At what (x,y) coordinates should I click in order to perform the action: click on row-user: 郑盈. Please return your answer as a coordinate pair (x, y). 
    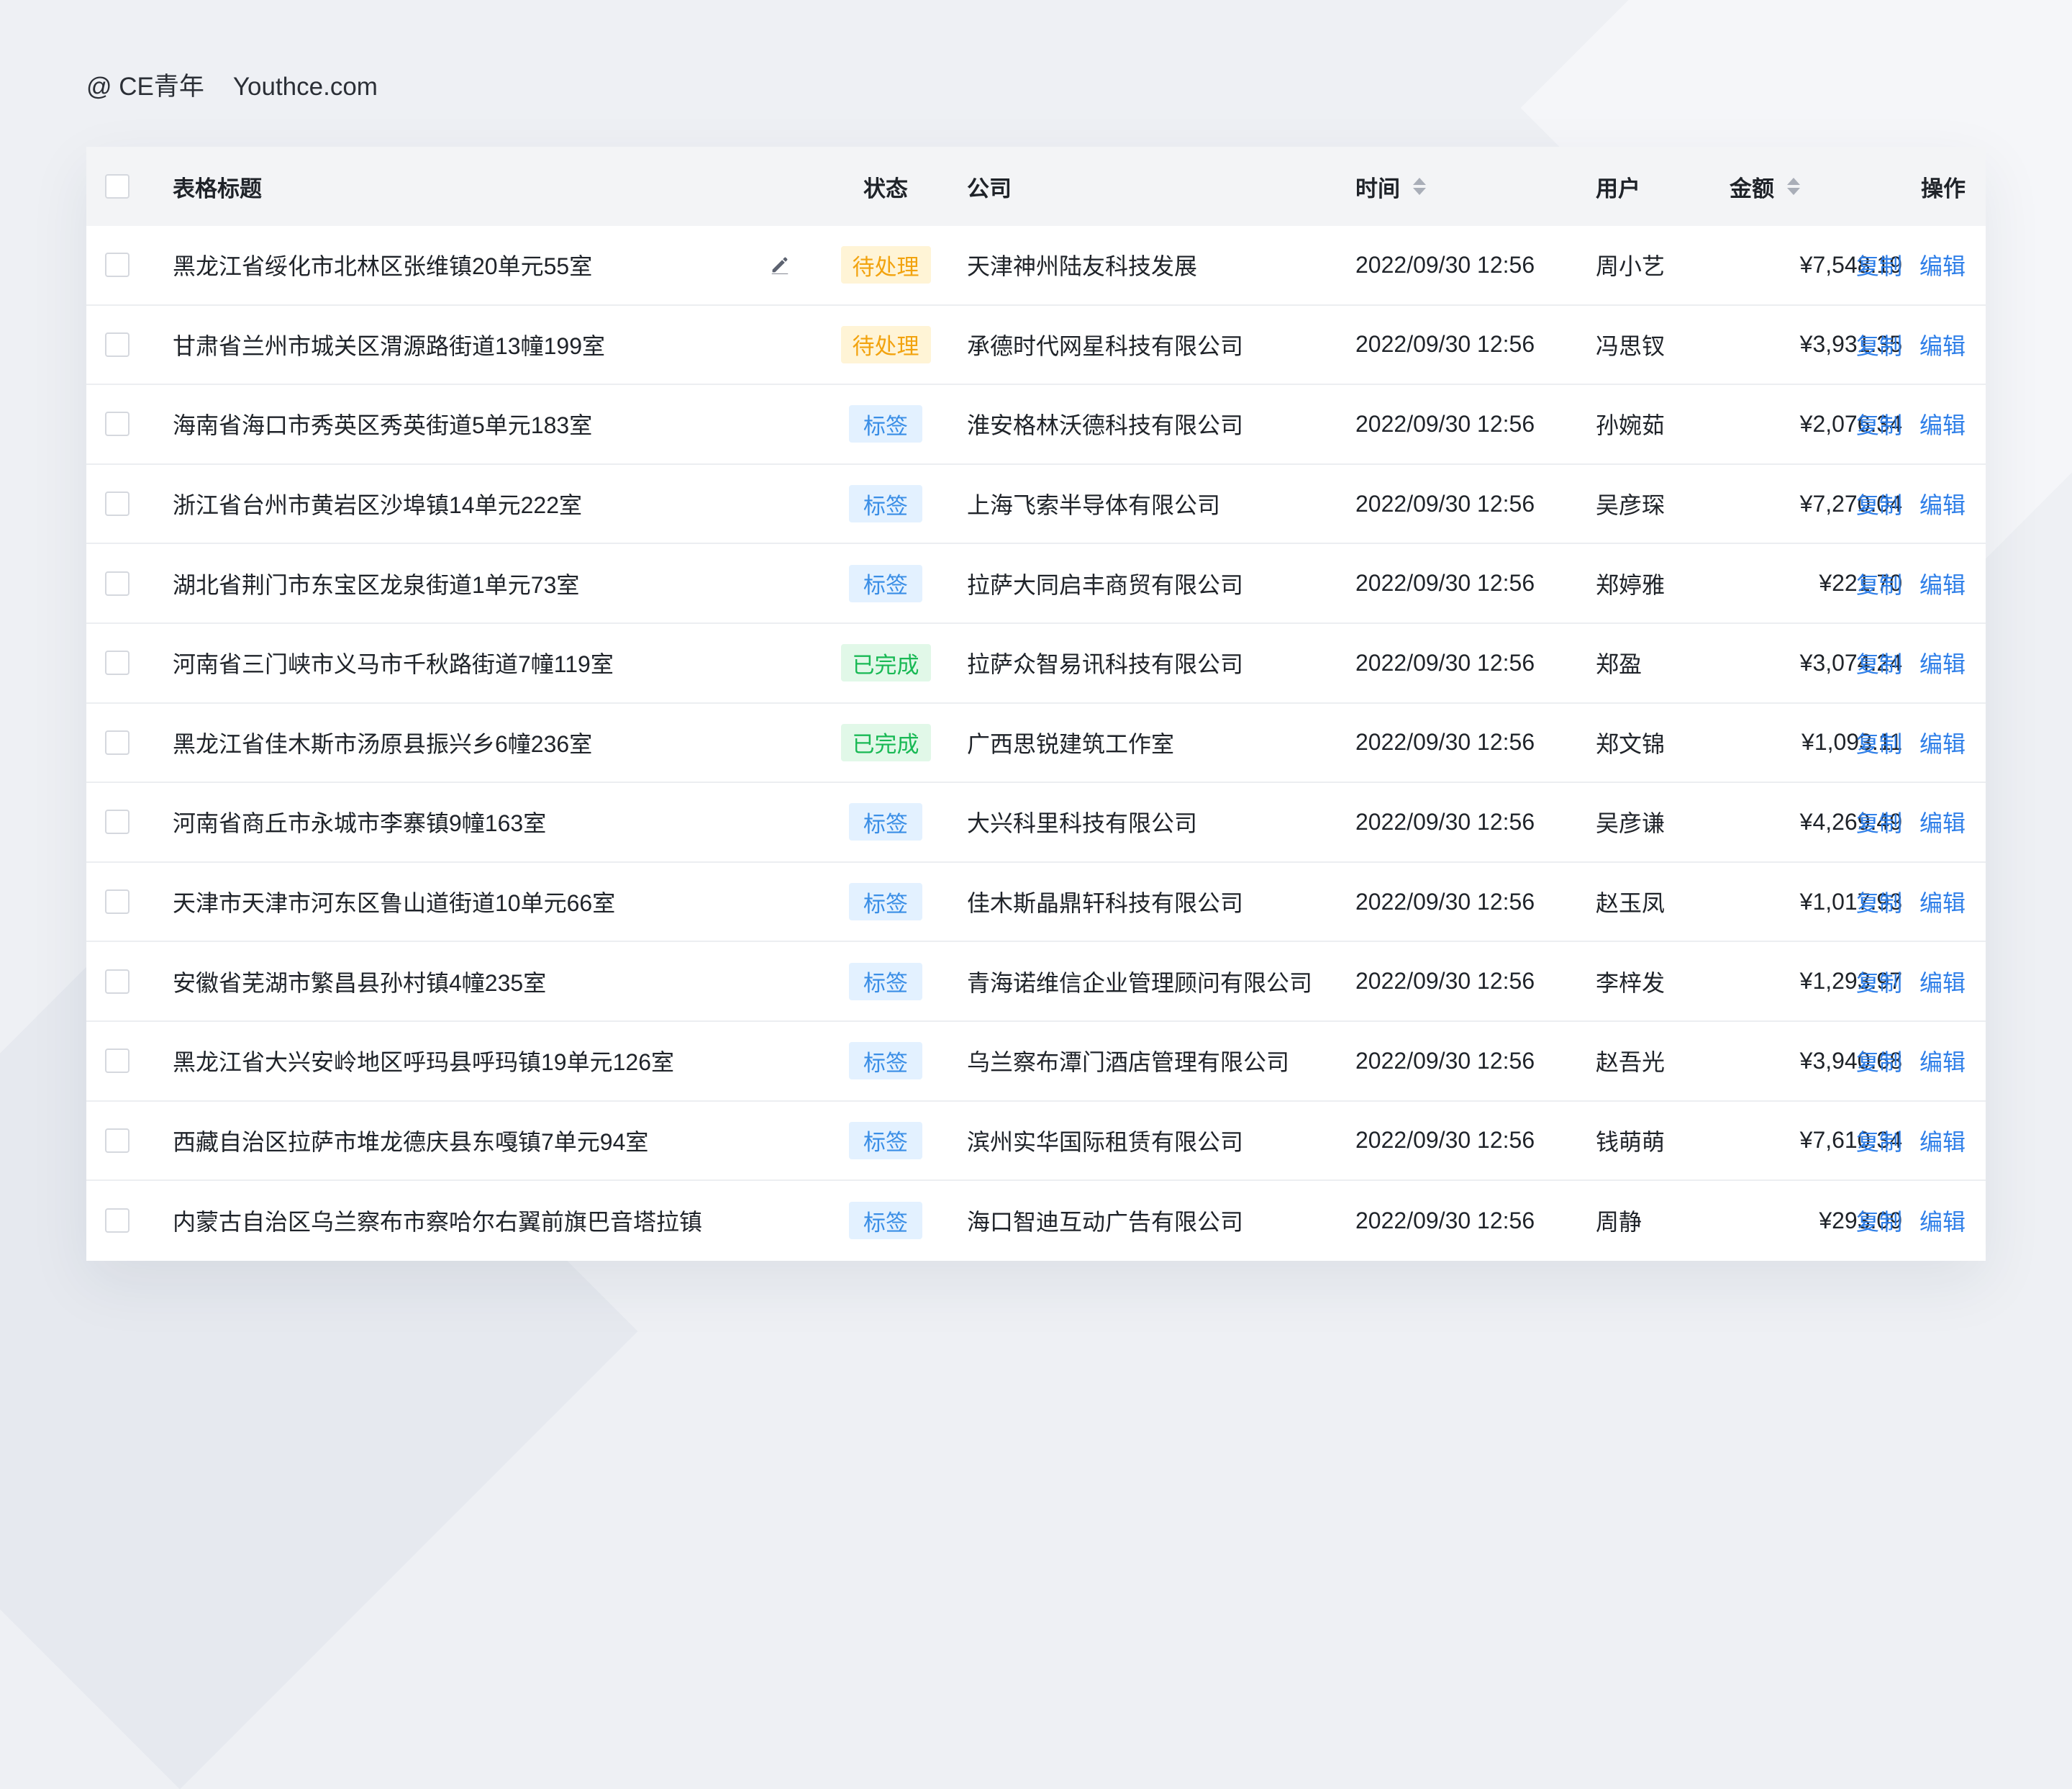
    Looking at the image, I should click on (1619, 664).